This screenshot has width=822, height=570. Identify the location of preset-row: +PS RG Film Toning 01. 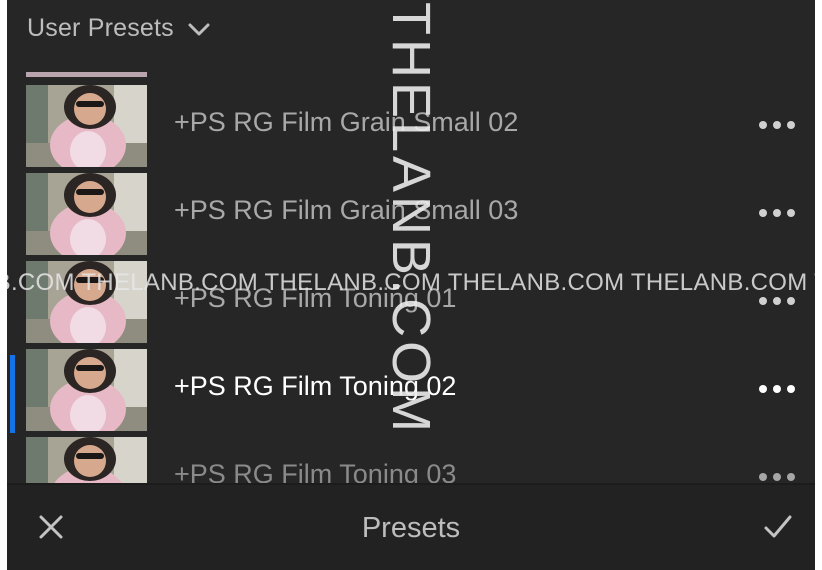
(411, 302).